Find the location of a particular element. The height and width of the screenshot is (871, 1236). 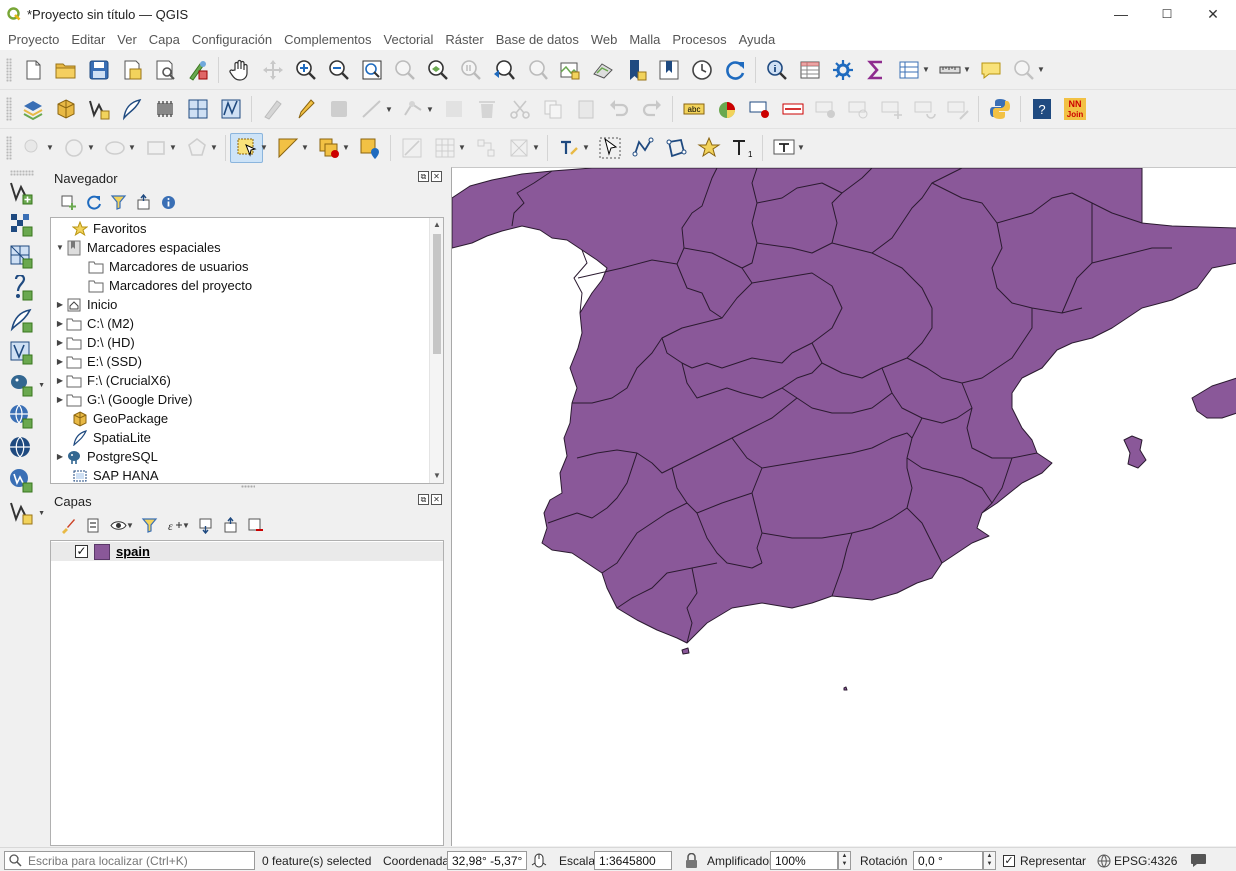

zoom-to-layer-button is located at coordinates (437, 70).